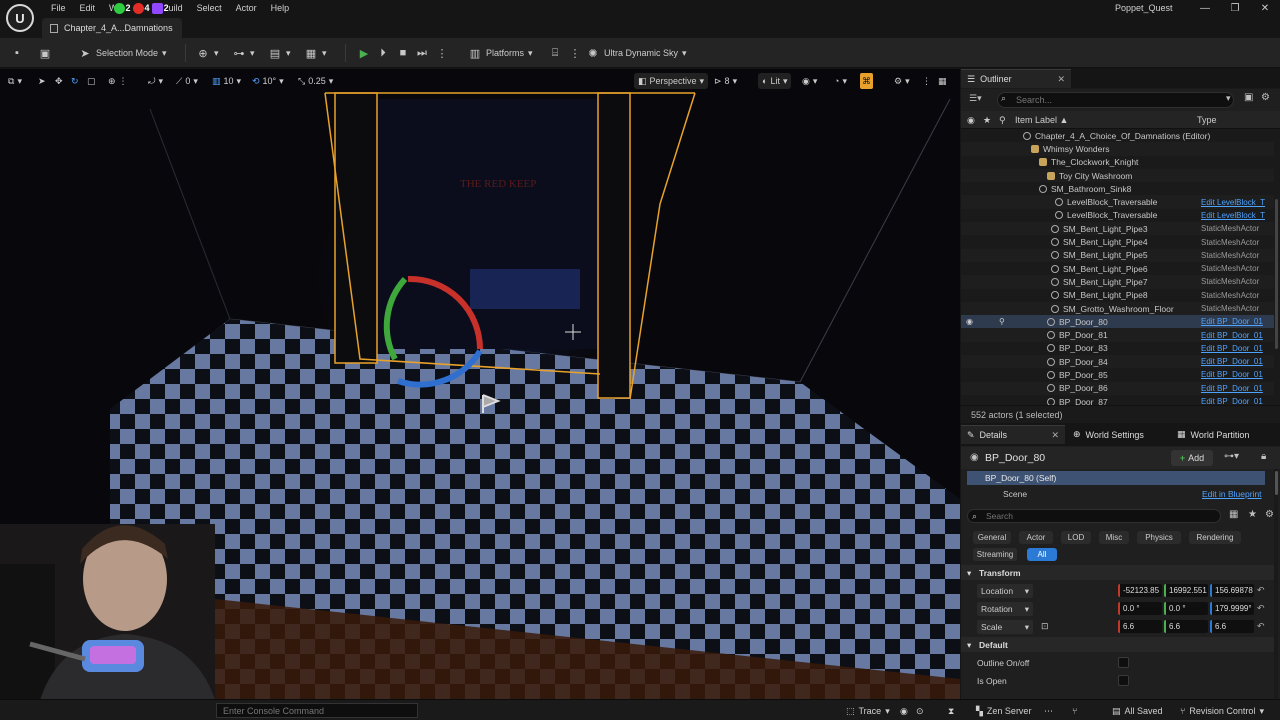 Image resolution: width=1280 pixels, height=720 pixels. I want to click on edit-in-blueprint-link: Edit in Blueprint, so click(1232, 494).